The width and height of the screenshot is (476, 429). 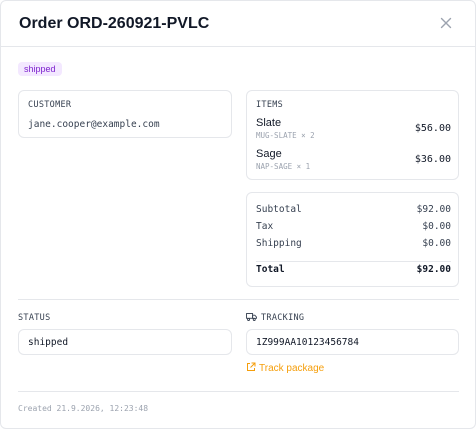 I want to click on shipping-label: Shipping, so click(x=279, y=243).